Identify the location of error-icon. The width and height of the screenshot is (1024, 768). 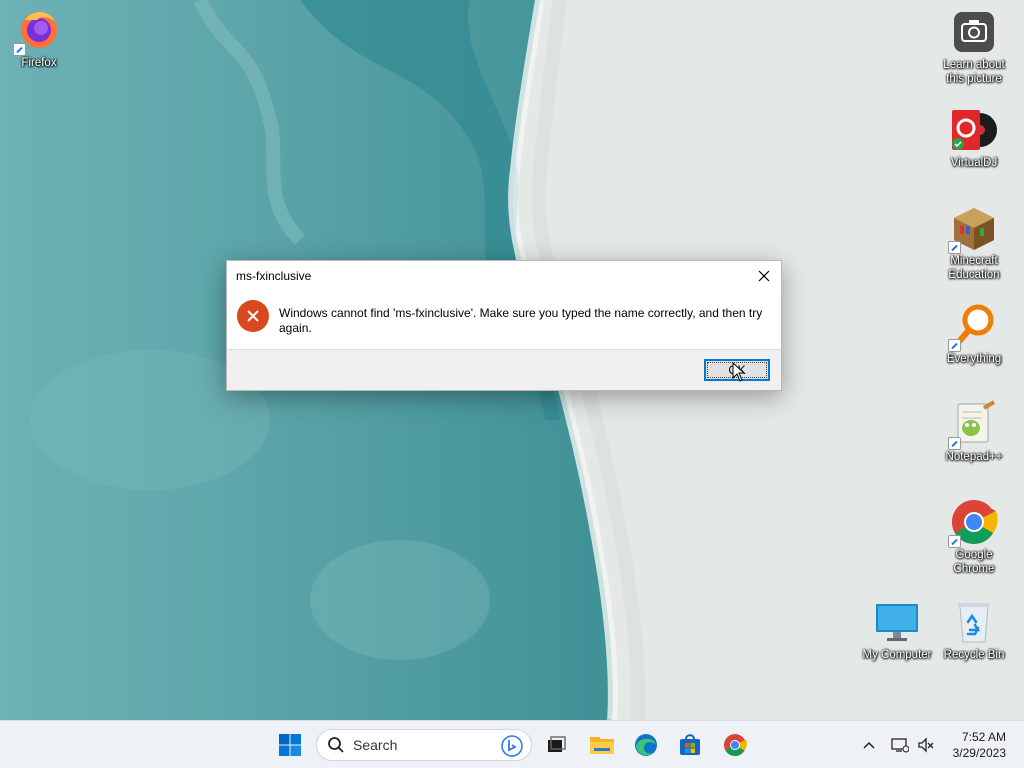
(253, 316).